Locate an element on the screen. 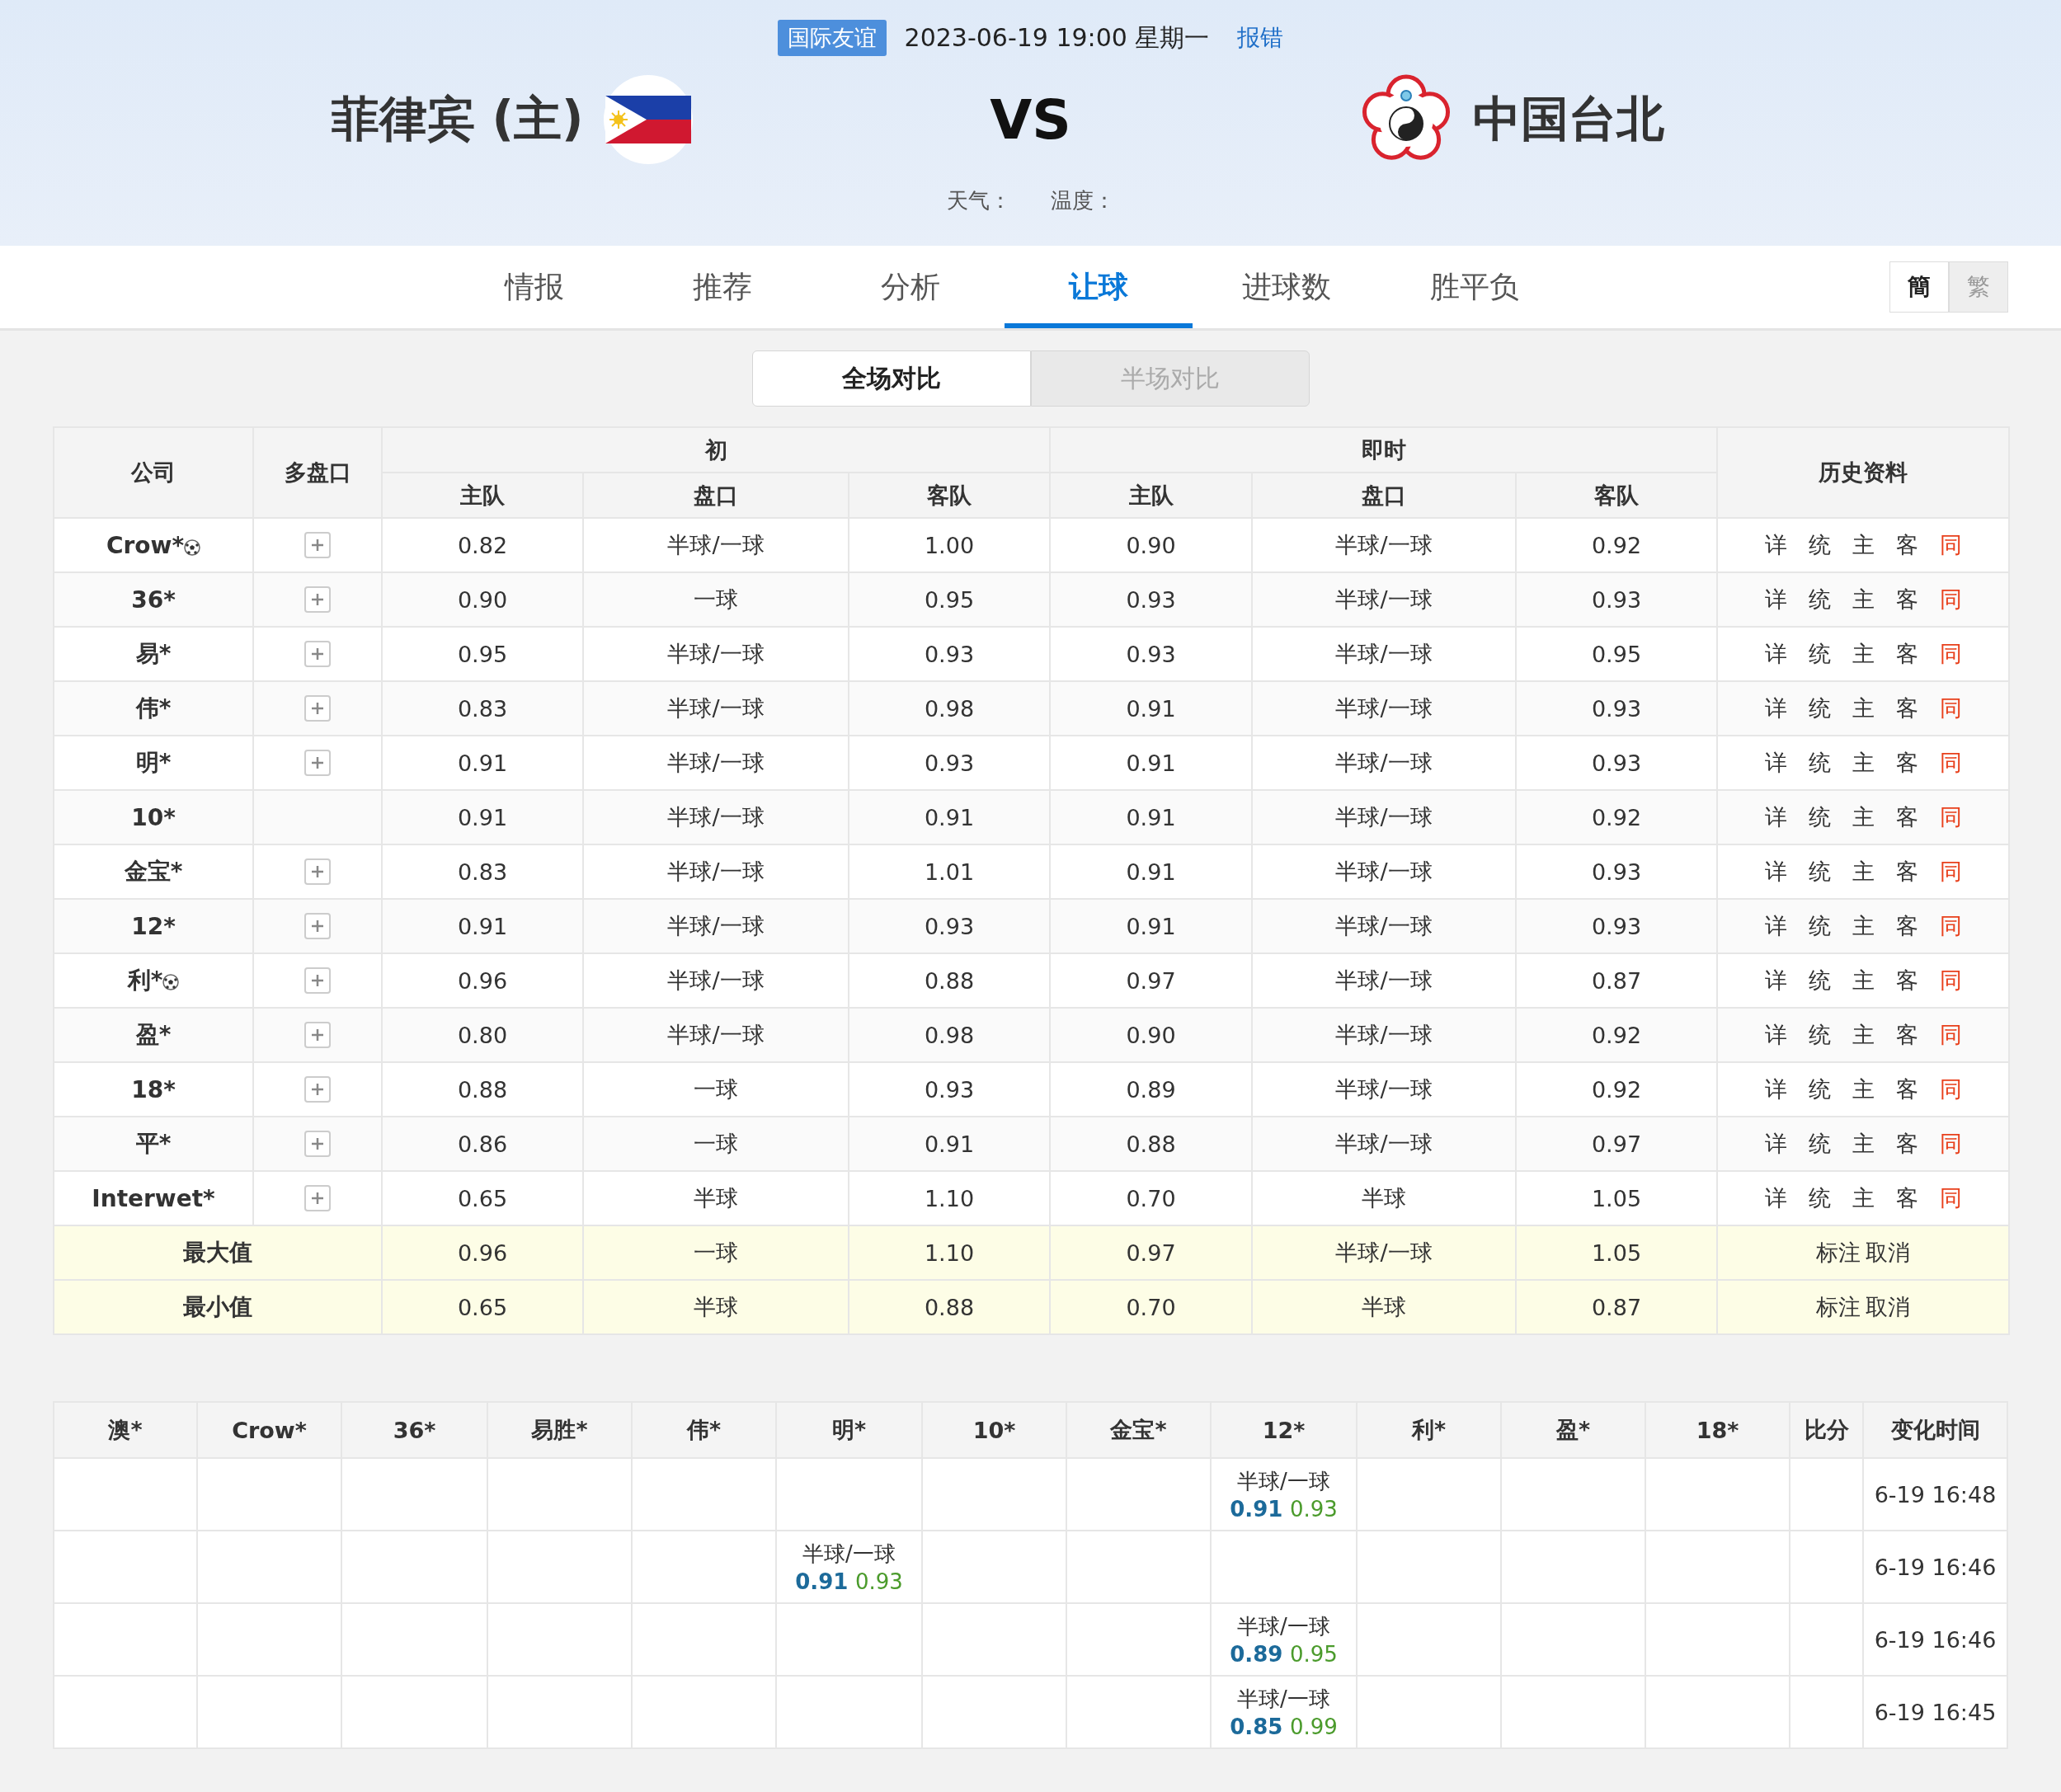 The image size is (2061, 1792). nav-tab: 推荐 is located at coordinates (722, 287).